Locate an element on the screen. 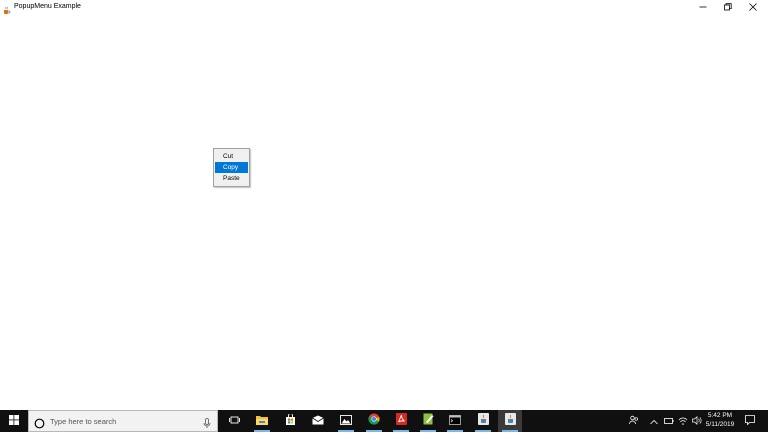 Image resolution: width=768 pixels, height=434 pixels. terminal-icon is located at coordinates (455, 421).